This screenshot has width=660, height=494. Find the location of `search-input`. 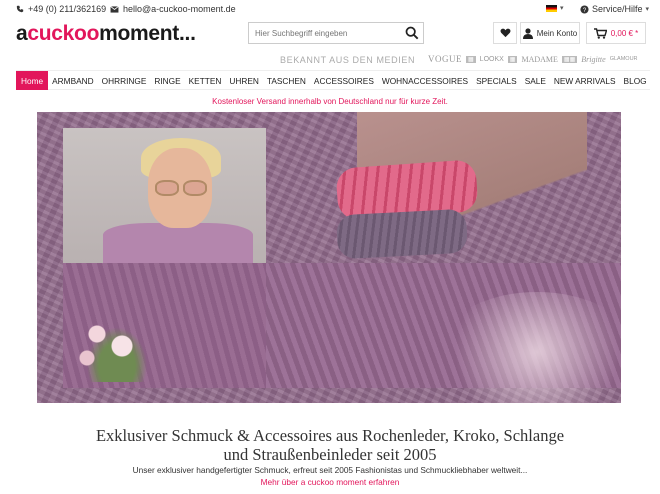

search-input is located at coordinates (324, 33).